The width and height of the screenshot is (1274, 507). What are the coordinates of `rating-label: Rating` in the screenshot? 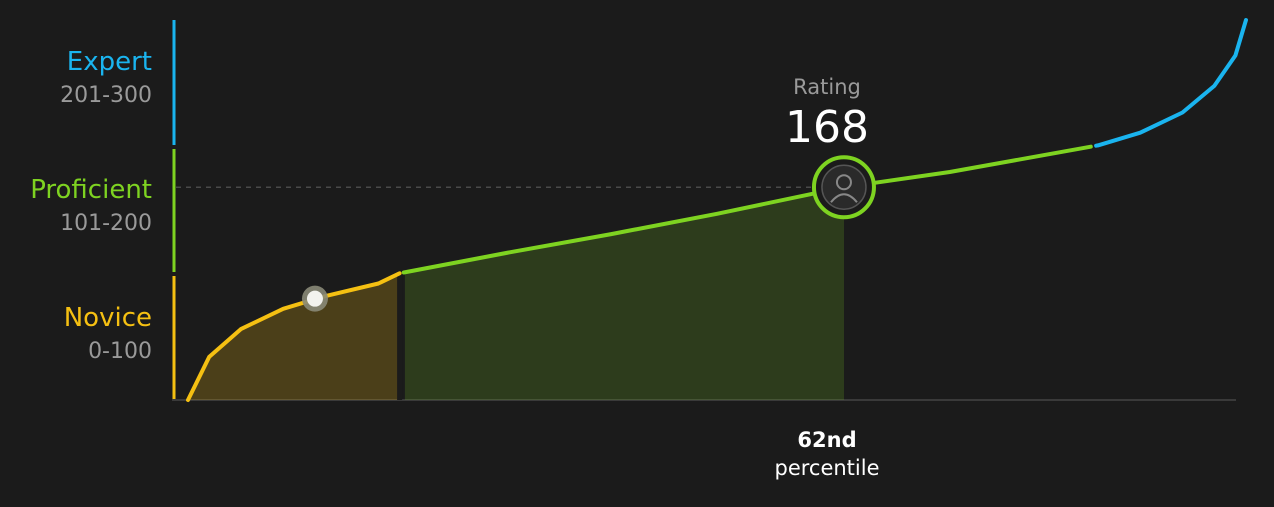 It's located at (827, 87).